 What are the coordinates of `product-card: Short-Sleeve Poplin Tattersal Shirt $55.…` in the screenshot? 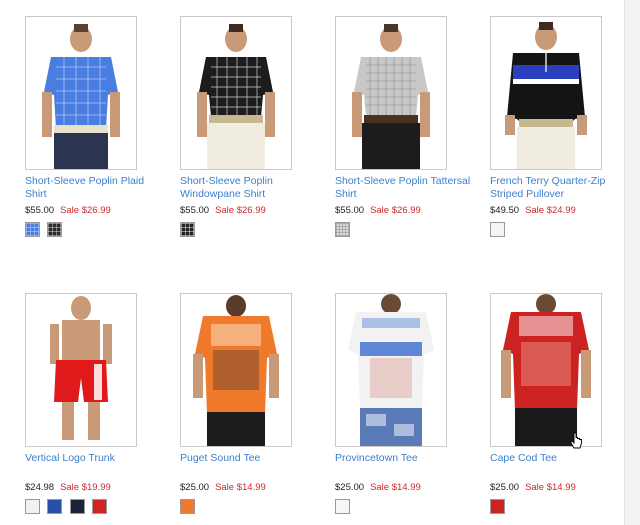 It's located at (410, 127).